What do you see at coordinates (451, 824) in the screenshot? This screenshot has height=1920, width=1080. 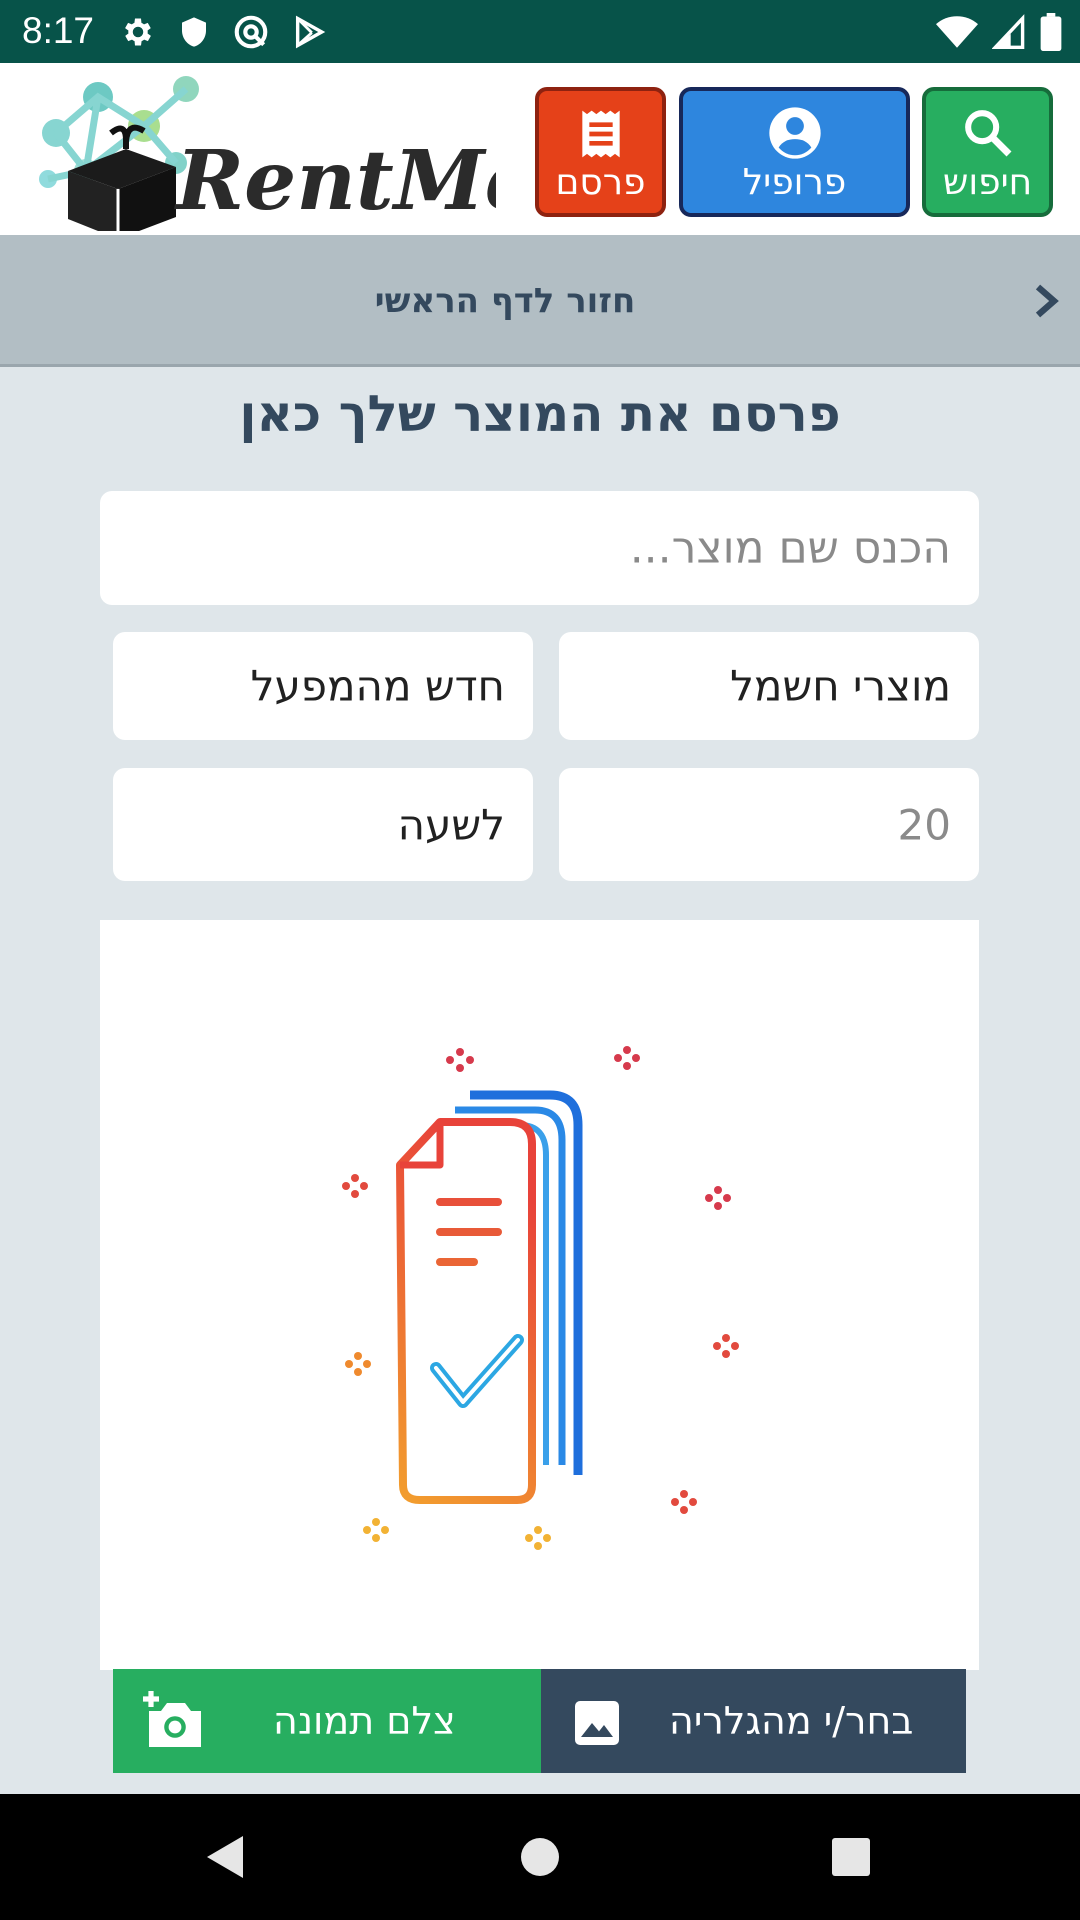 I see `rental-period-value: לשעה` at bounding box center [451, 824].